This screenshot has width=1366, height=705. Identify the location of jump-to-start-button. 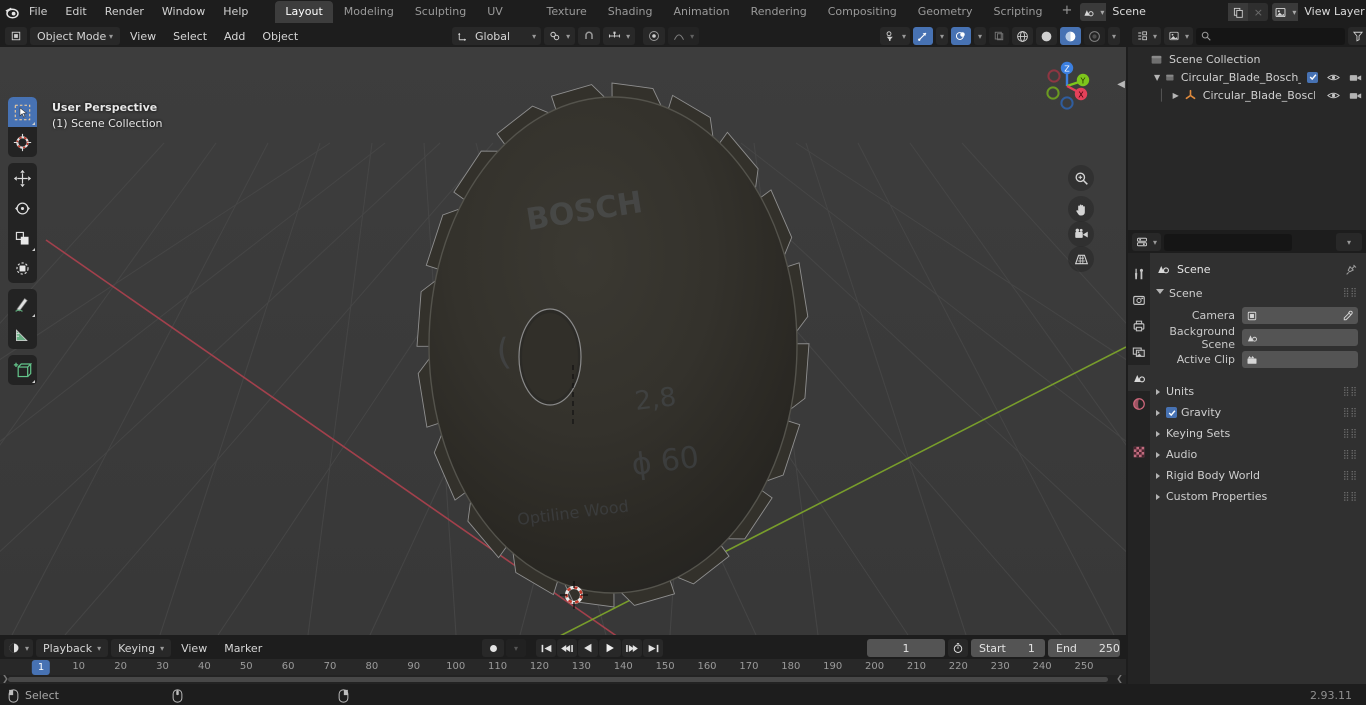
(546, 648).